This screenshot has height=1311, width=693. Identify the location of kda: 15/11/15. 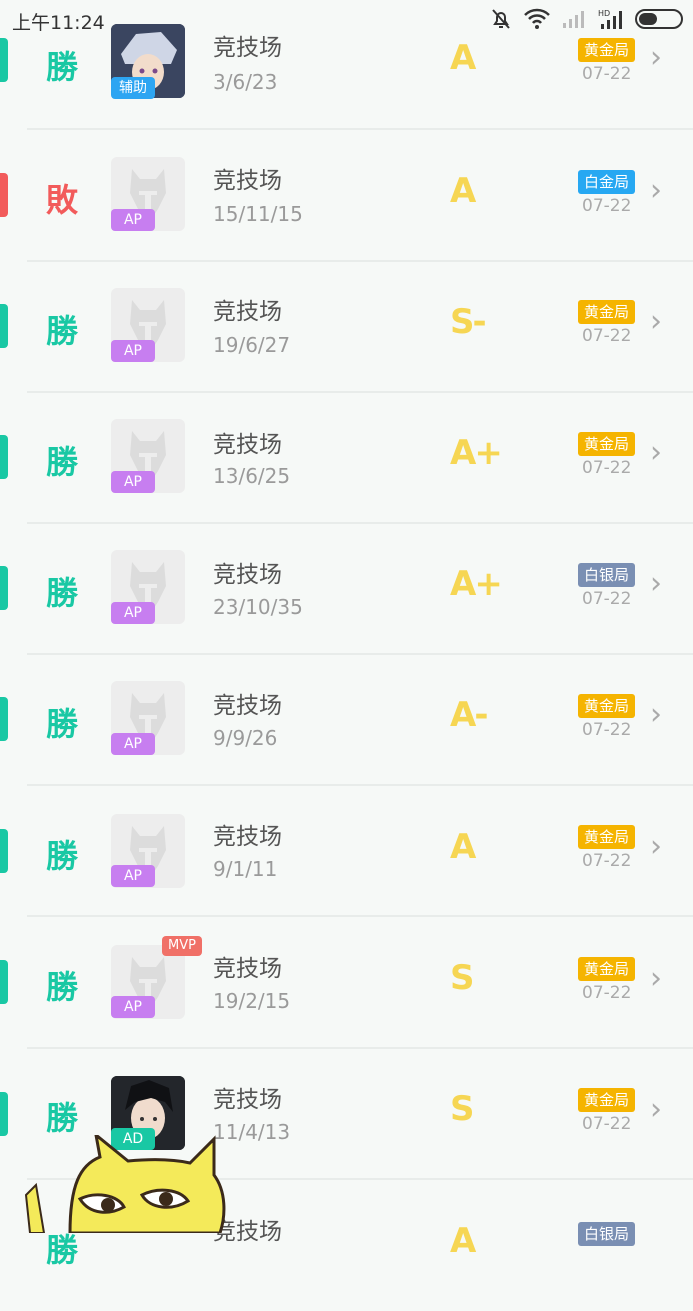
(258, 214).